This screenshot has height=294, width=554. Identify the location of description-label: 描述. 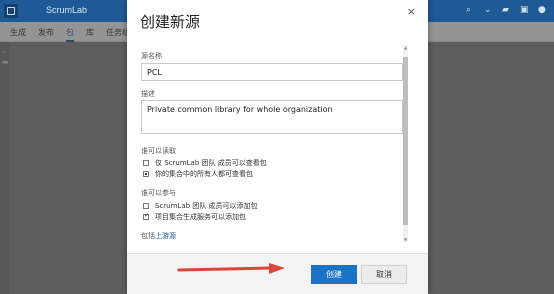
(148, 94).